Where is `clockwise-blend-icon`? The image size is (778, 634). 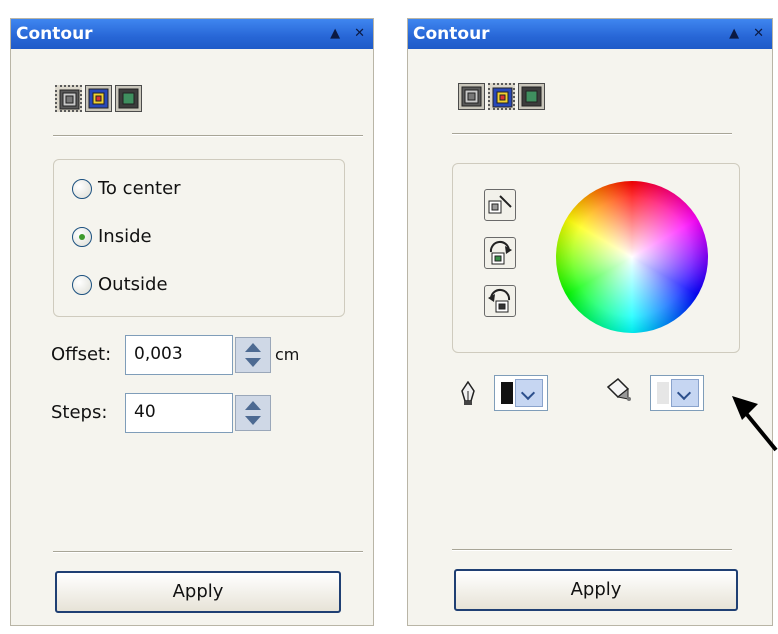 clockwise-blend-icon is located at coordinates (500, 253).